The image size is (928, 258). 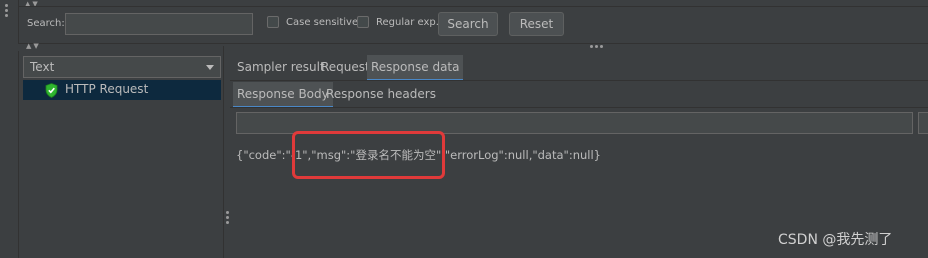 I want to click on tab-request: Request, so click(x=345, y=67).